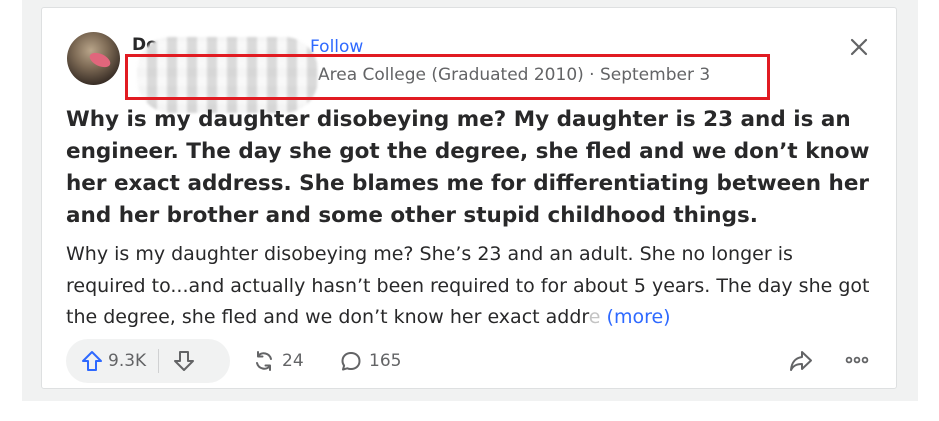 This screenshot has width=939, height=421. I want to click on overflow-icon, so click(857, 360).